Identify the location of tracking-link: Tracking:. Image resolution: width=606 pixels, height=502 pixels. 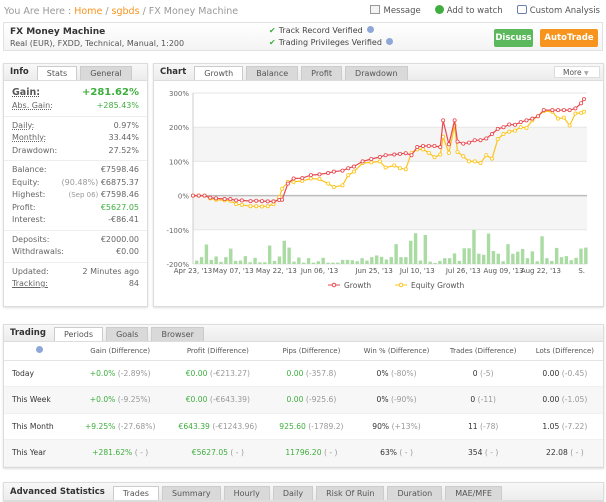
(30, 284).